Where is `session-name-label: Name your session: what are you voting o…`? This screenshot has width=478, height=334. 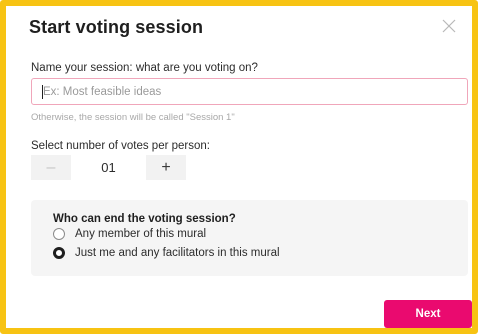 session-name-label: Name your session: what are you voting o… is located at coordinates (144, 68).